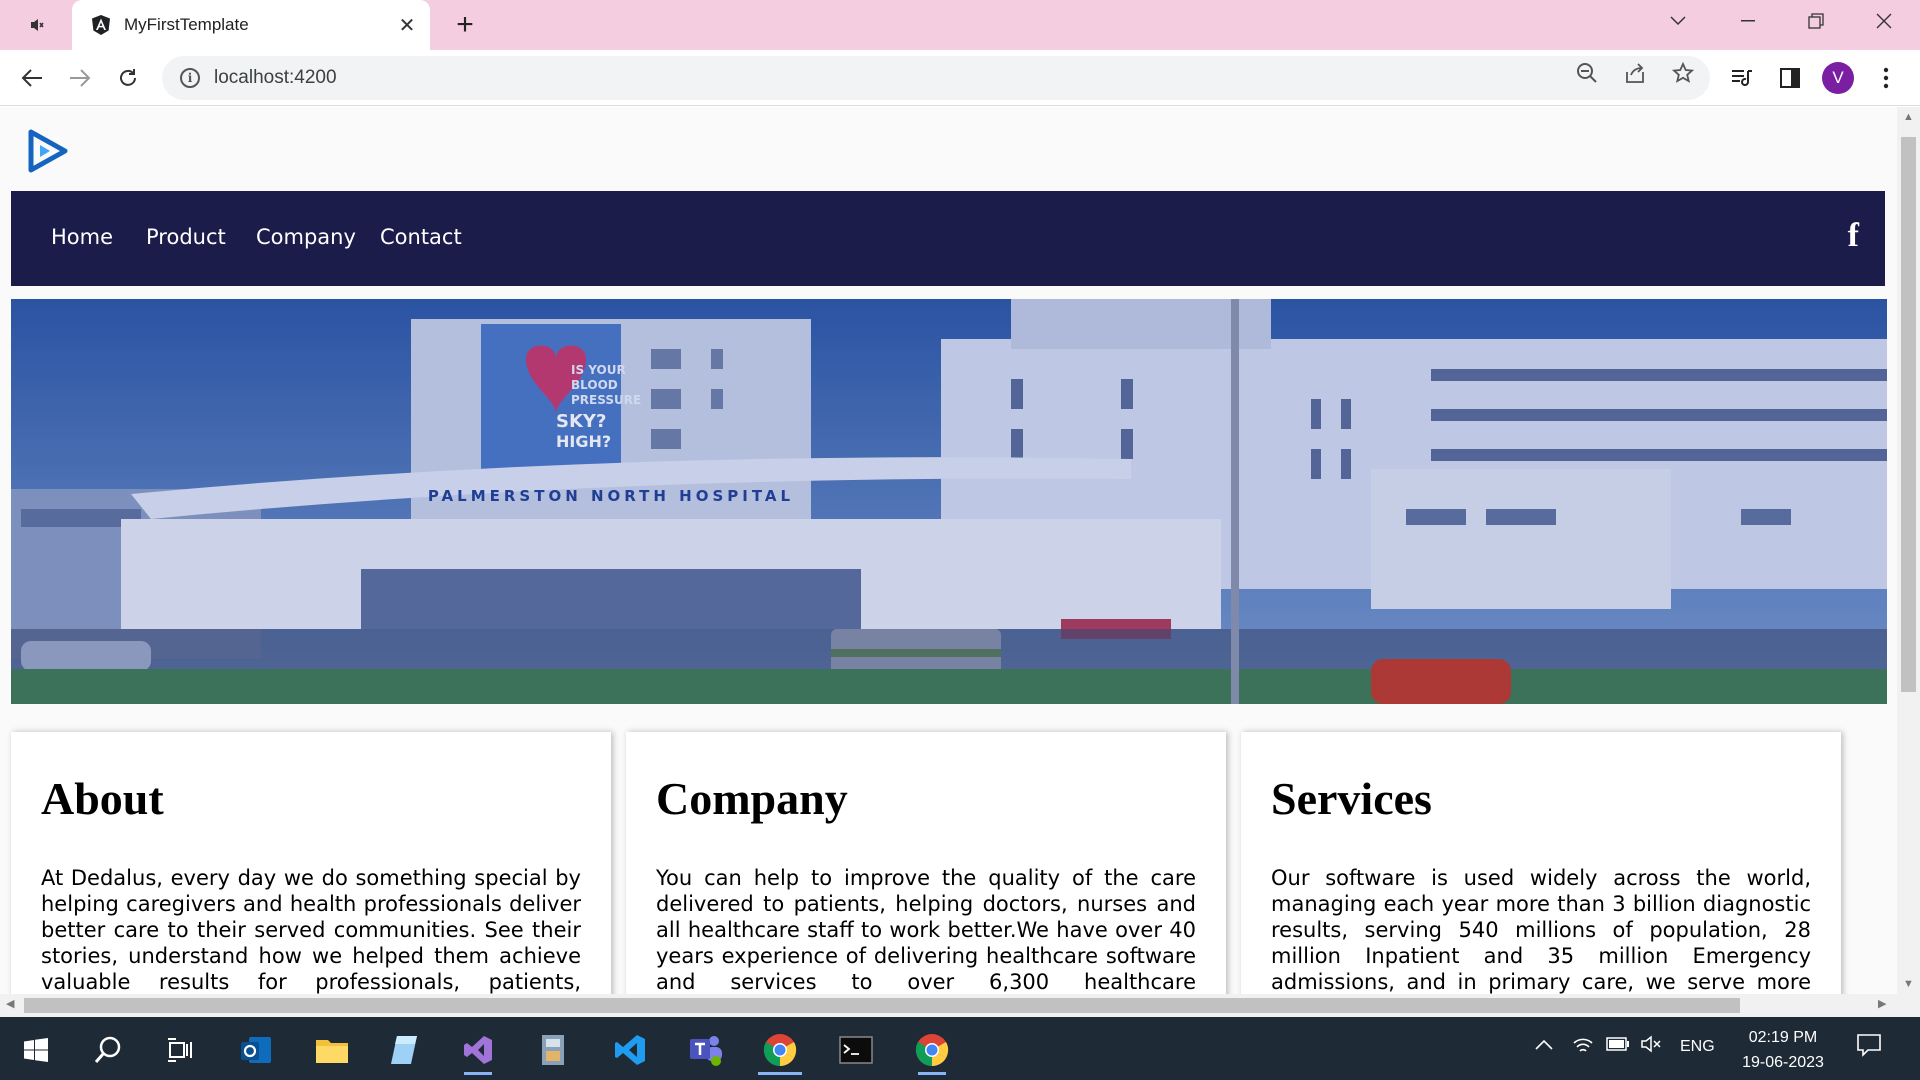 The image size is (1920, 1080). I want to click on active-tab: MyFirstTemplate ✕, so click(251, 25).